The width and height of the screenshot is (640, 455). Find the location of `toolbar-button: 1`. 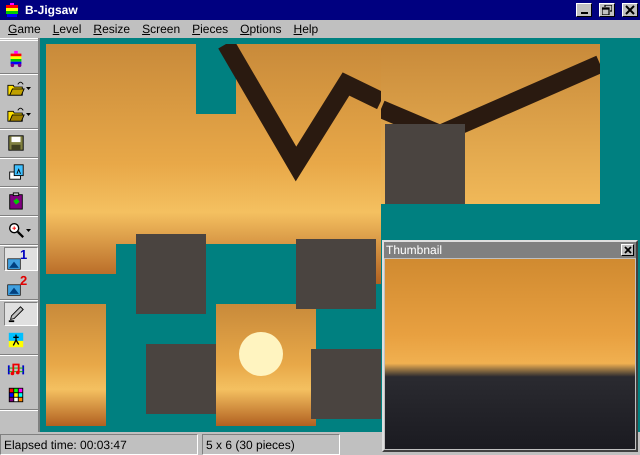

toolbar-button: 1 is located at coordinates (21, 259).